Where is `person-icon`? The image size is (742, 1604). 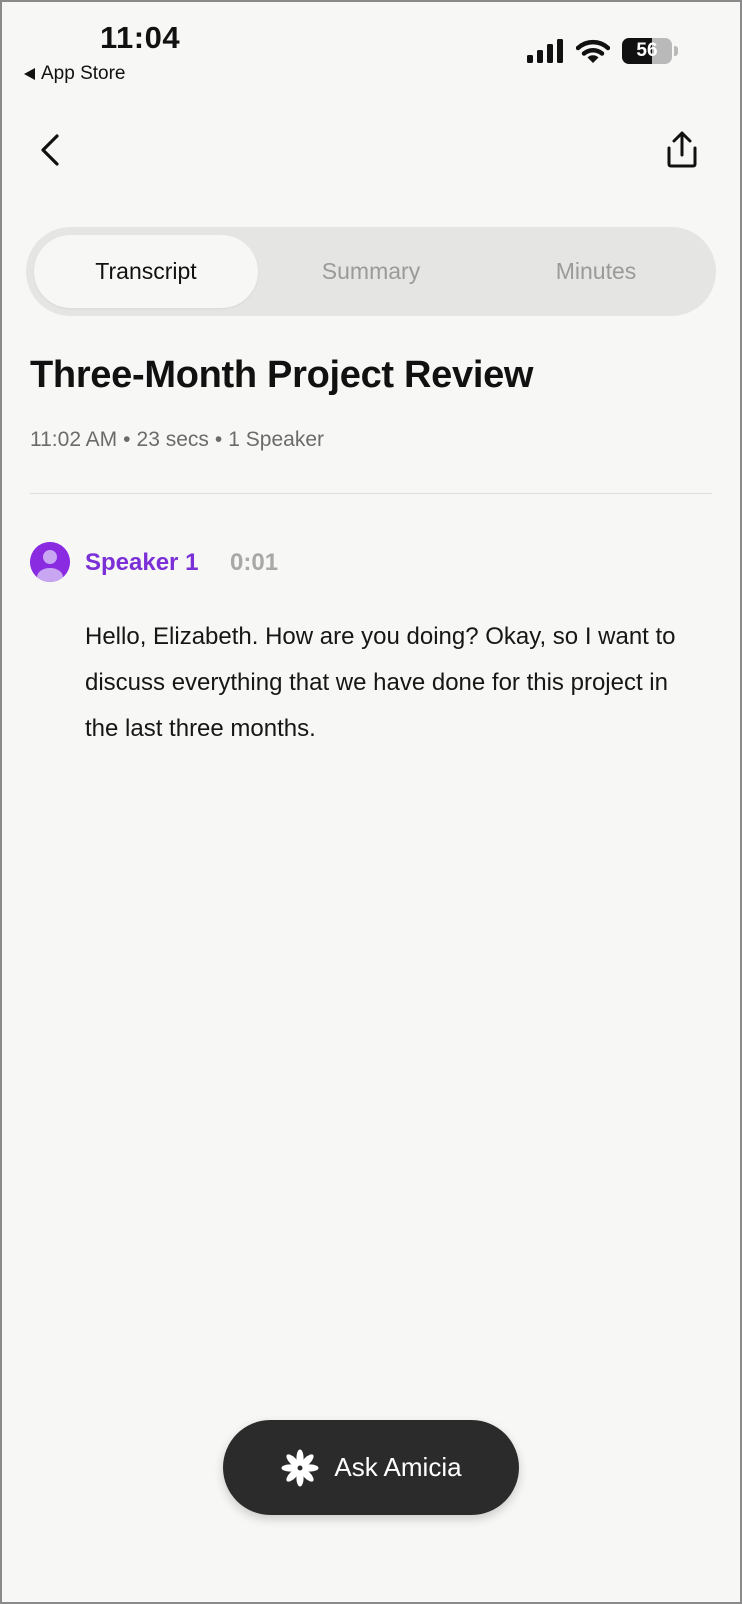 person-icon is located at coordinates (50, 562).